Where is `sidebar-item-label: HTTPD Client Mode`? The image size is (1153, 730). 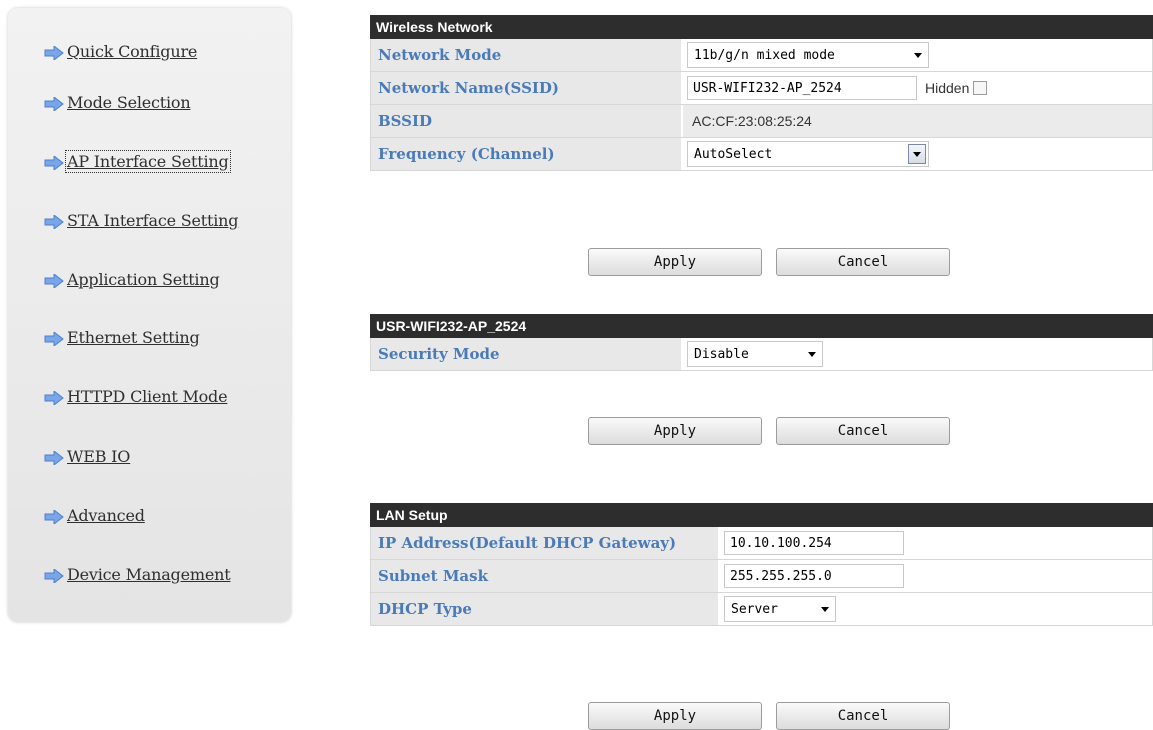
sidebar-item-label: HTTPD Client Mode is located at coordinates (147, 396).